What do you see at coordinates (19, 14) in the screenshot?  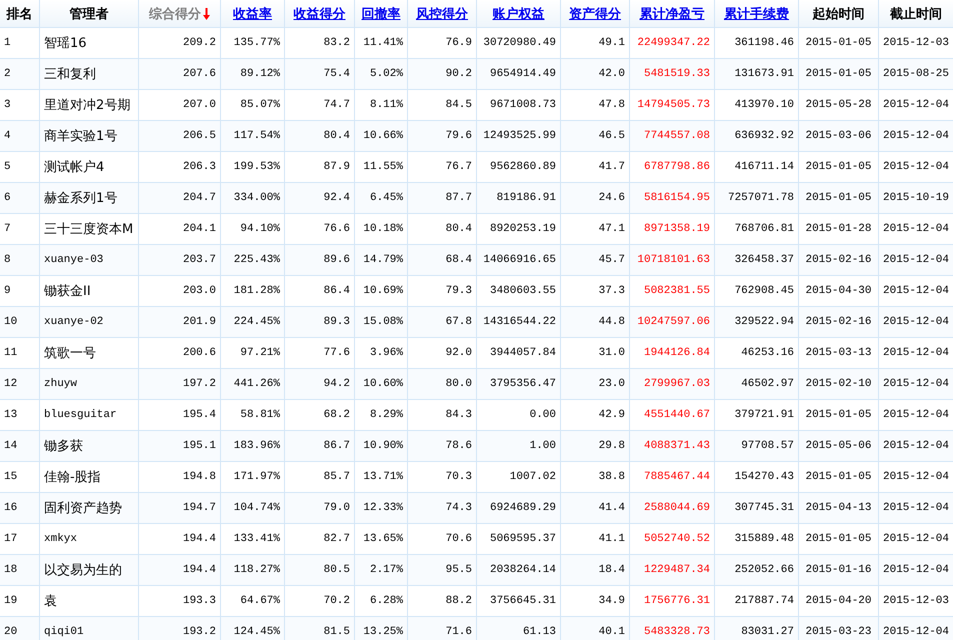 I see `column-header: 排名` at bounding box center [19, 14].